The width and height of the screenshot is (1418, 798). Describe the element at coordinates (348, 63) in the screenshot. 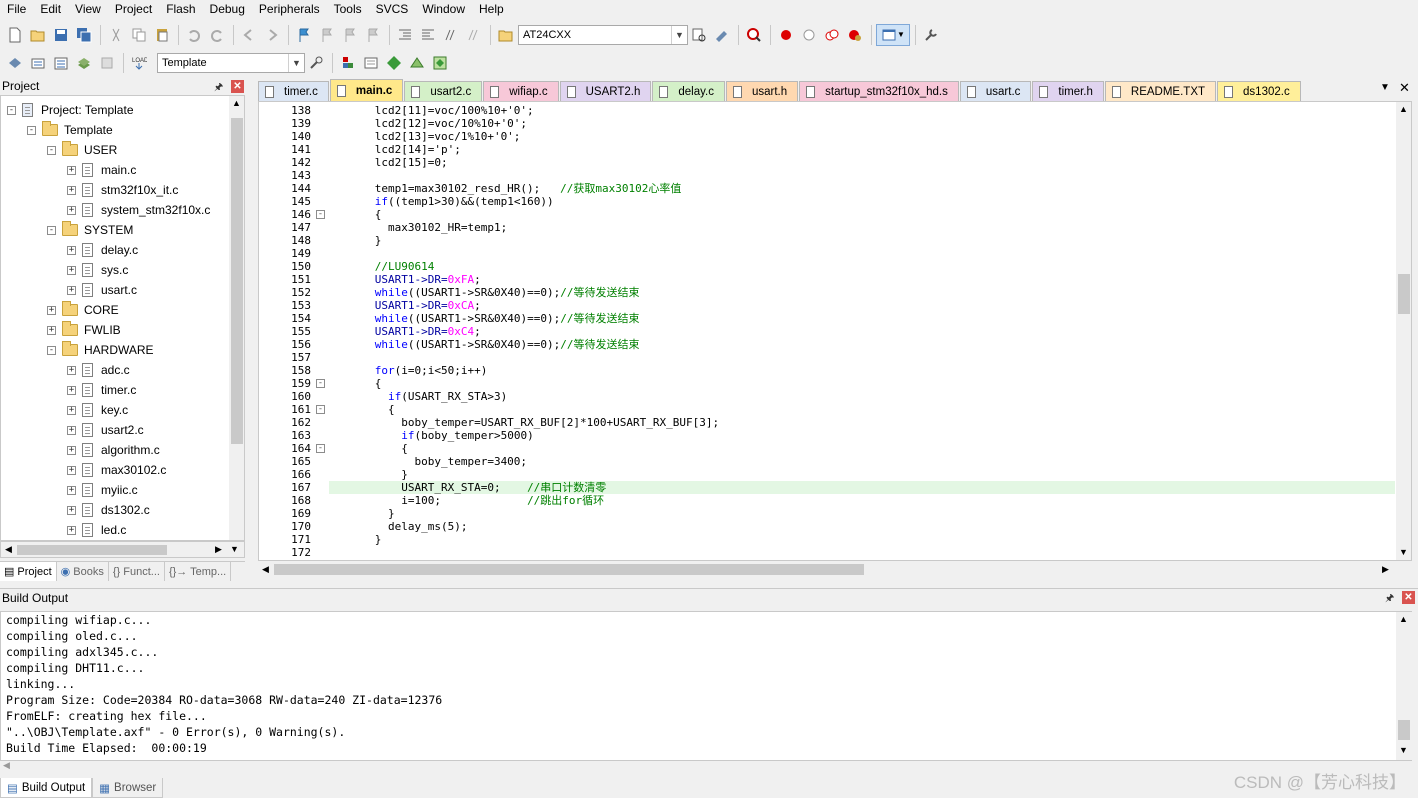

I see `file-extensions-icon` at that location.